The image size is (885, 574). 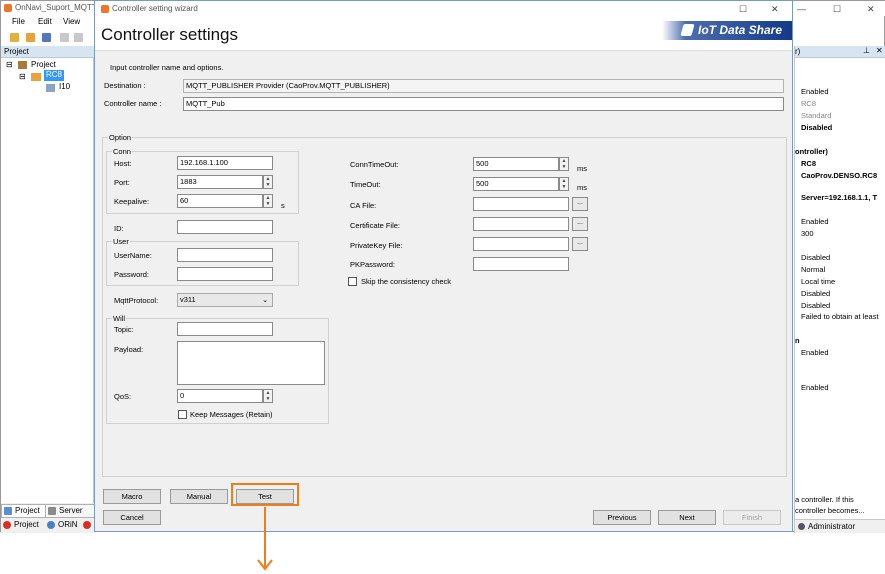 What do you see at coordinates (18, 21) in the screenshot?
I see `menu-file: File` at bounding box center [18, 21].